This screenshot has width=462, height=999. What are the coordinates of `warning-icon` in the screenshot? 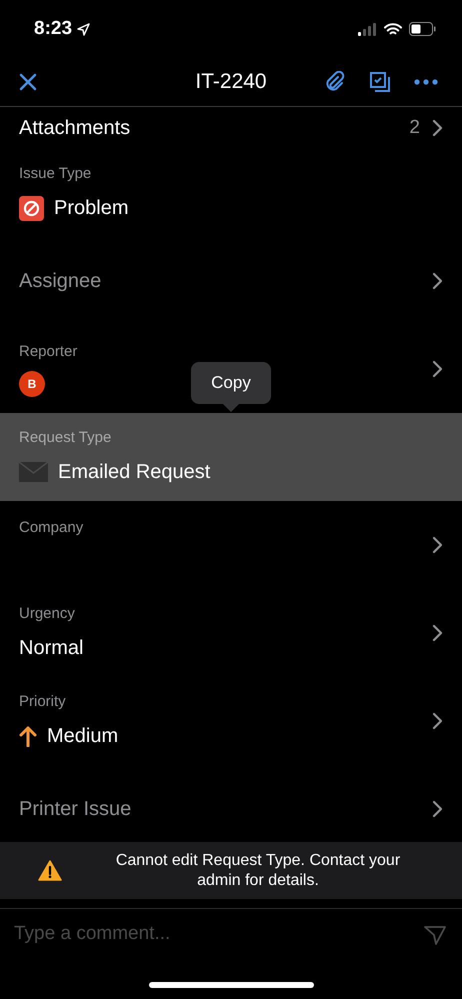 It's located at (50, 870).